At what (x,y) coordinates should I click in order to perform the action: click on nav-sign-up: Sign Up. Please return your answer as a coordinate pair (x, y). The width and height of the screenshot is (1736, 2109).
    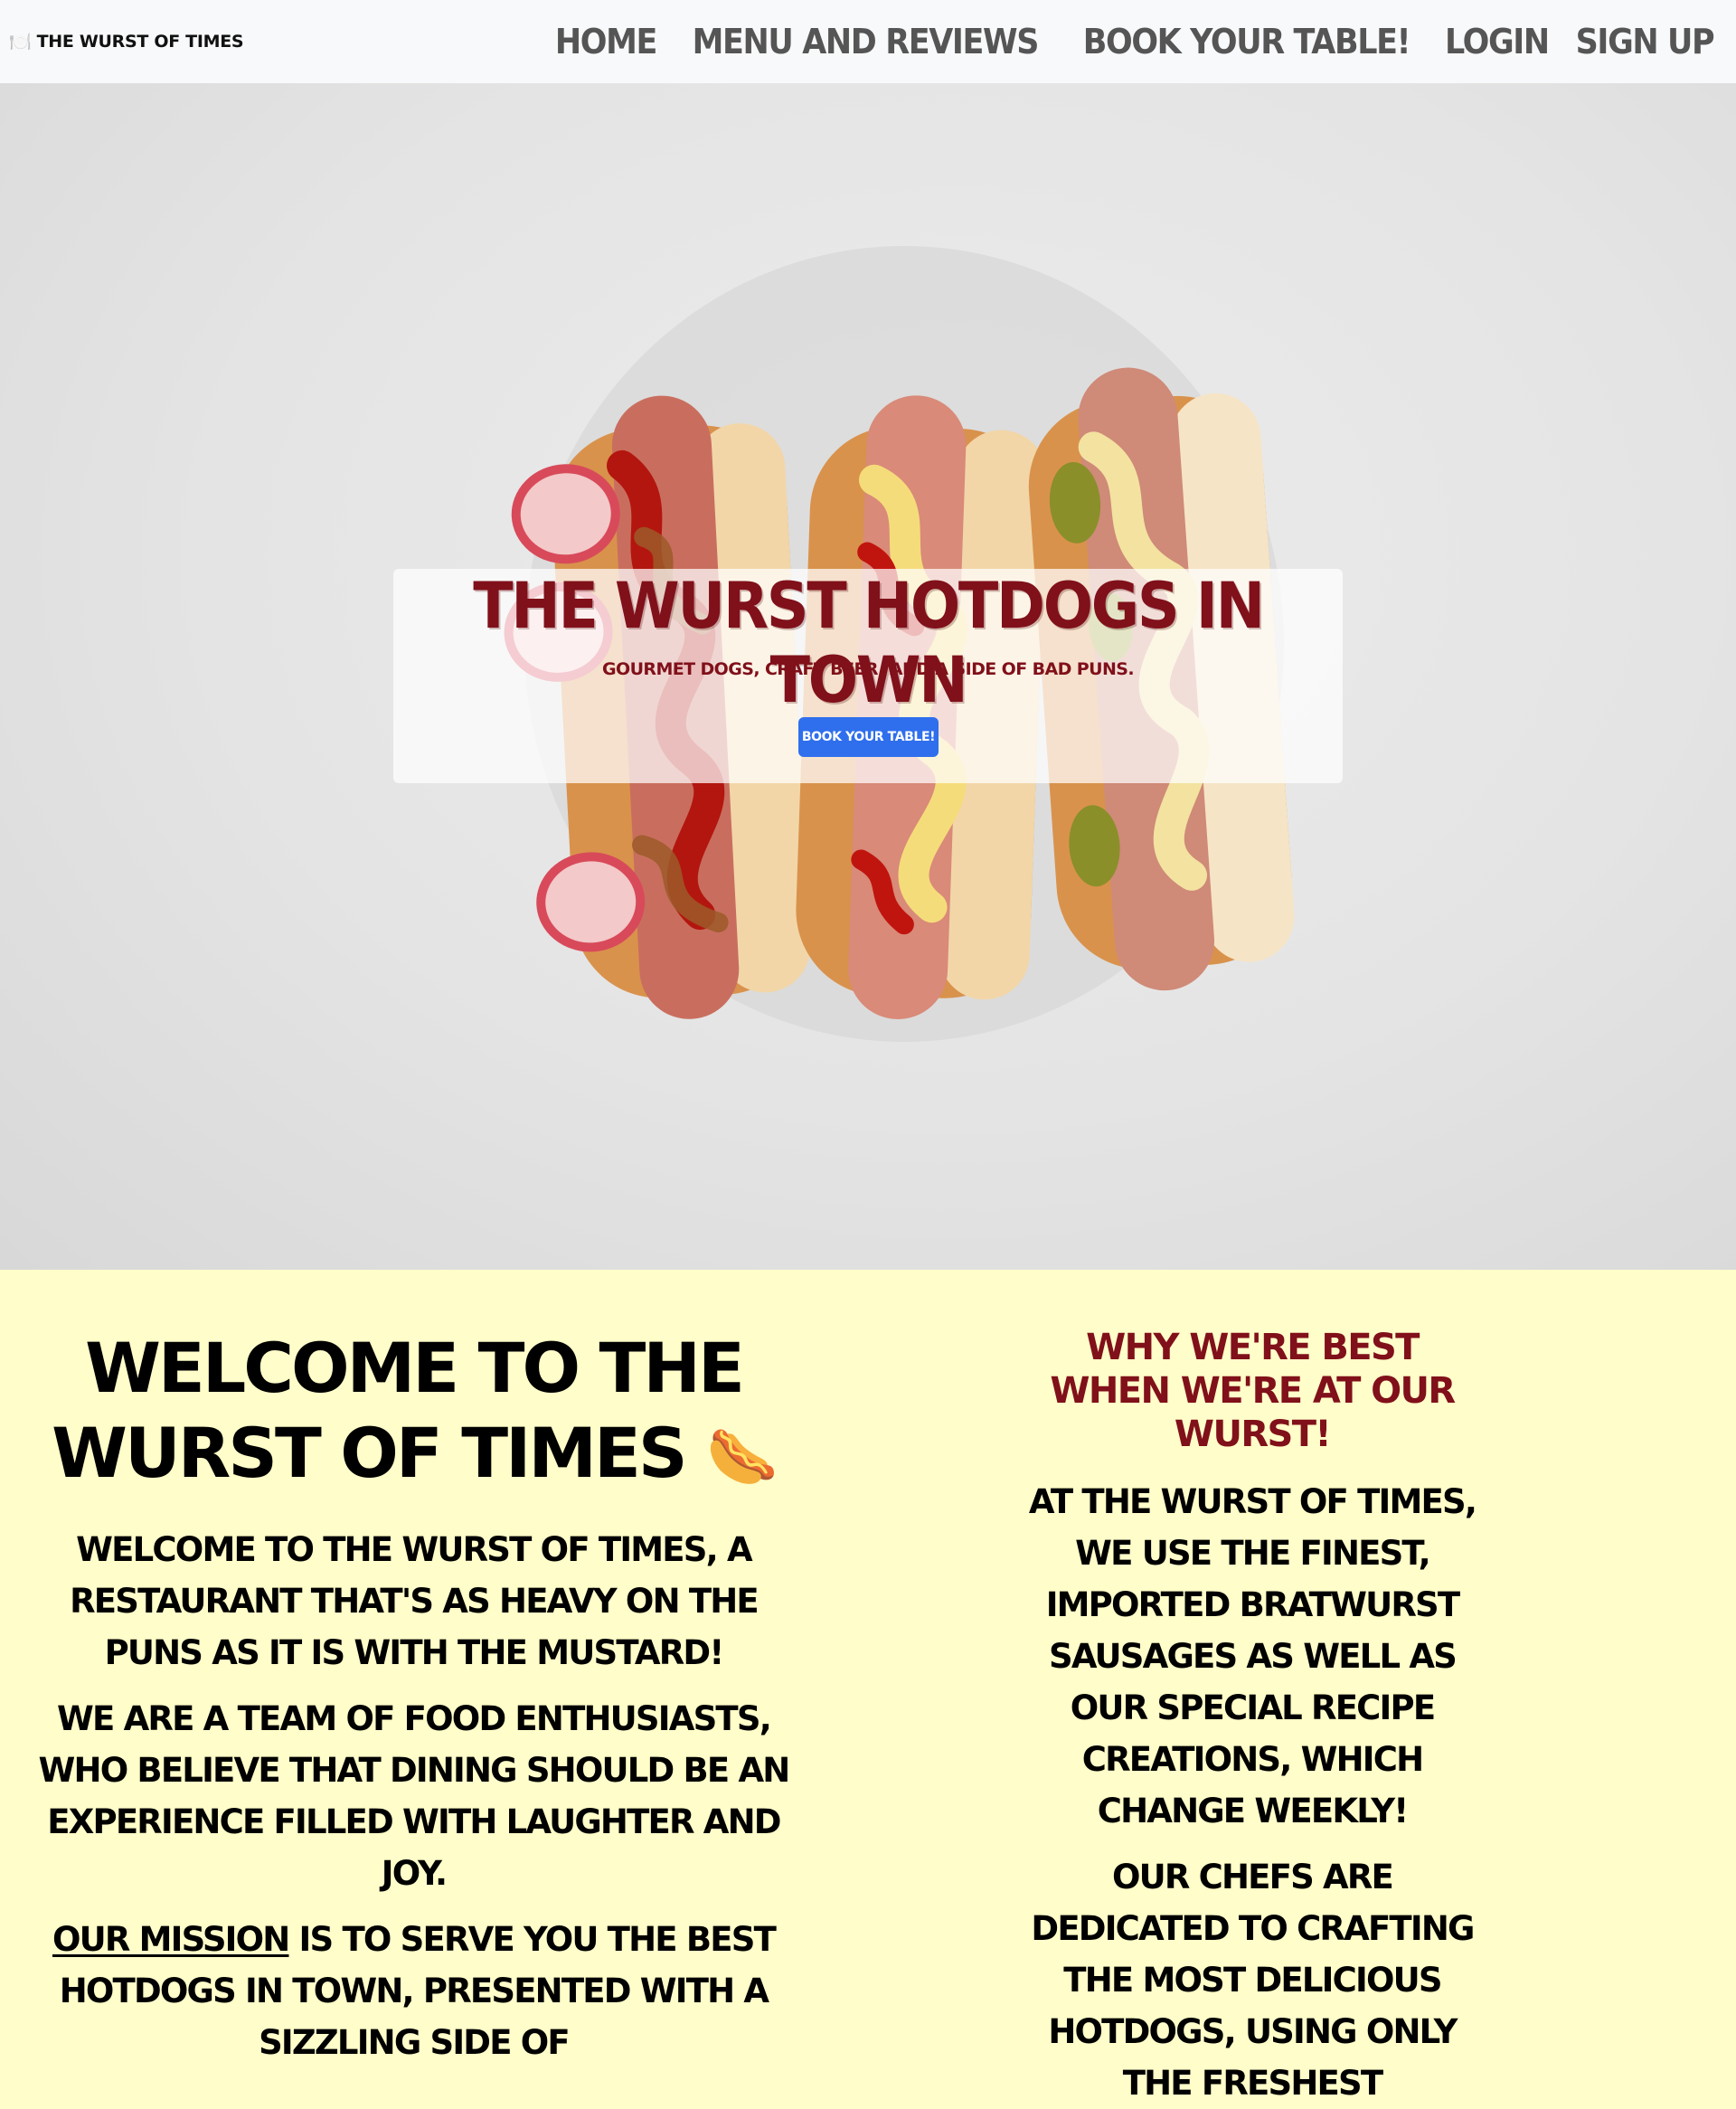
    Looking at the image, I should click on (1646, 41).